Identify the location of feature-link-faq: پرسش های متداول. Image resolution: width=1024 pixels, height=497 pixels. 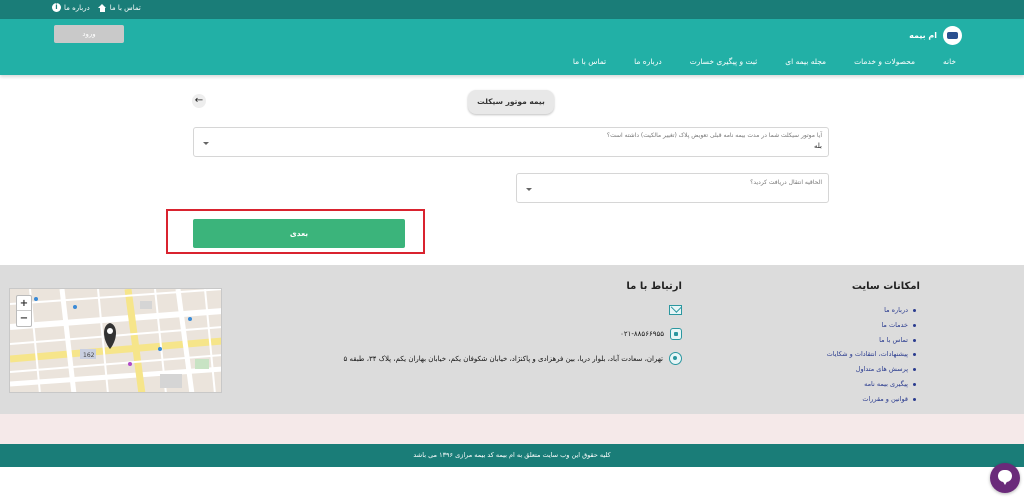
(872, 369).